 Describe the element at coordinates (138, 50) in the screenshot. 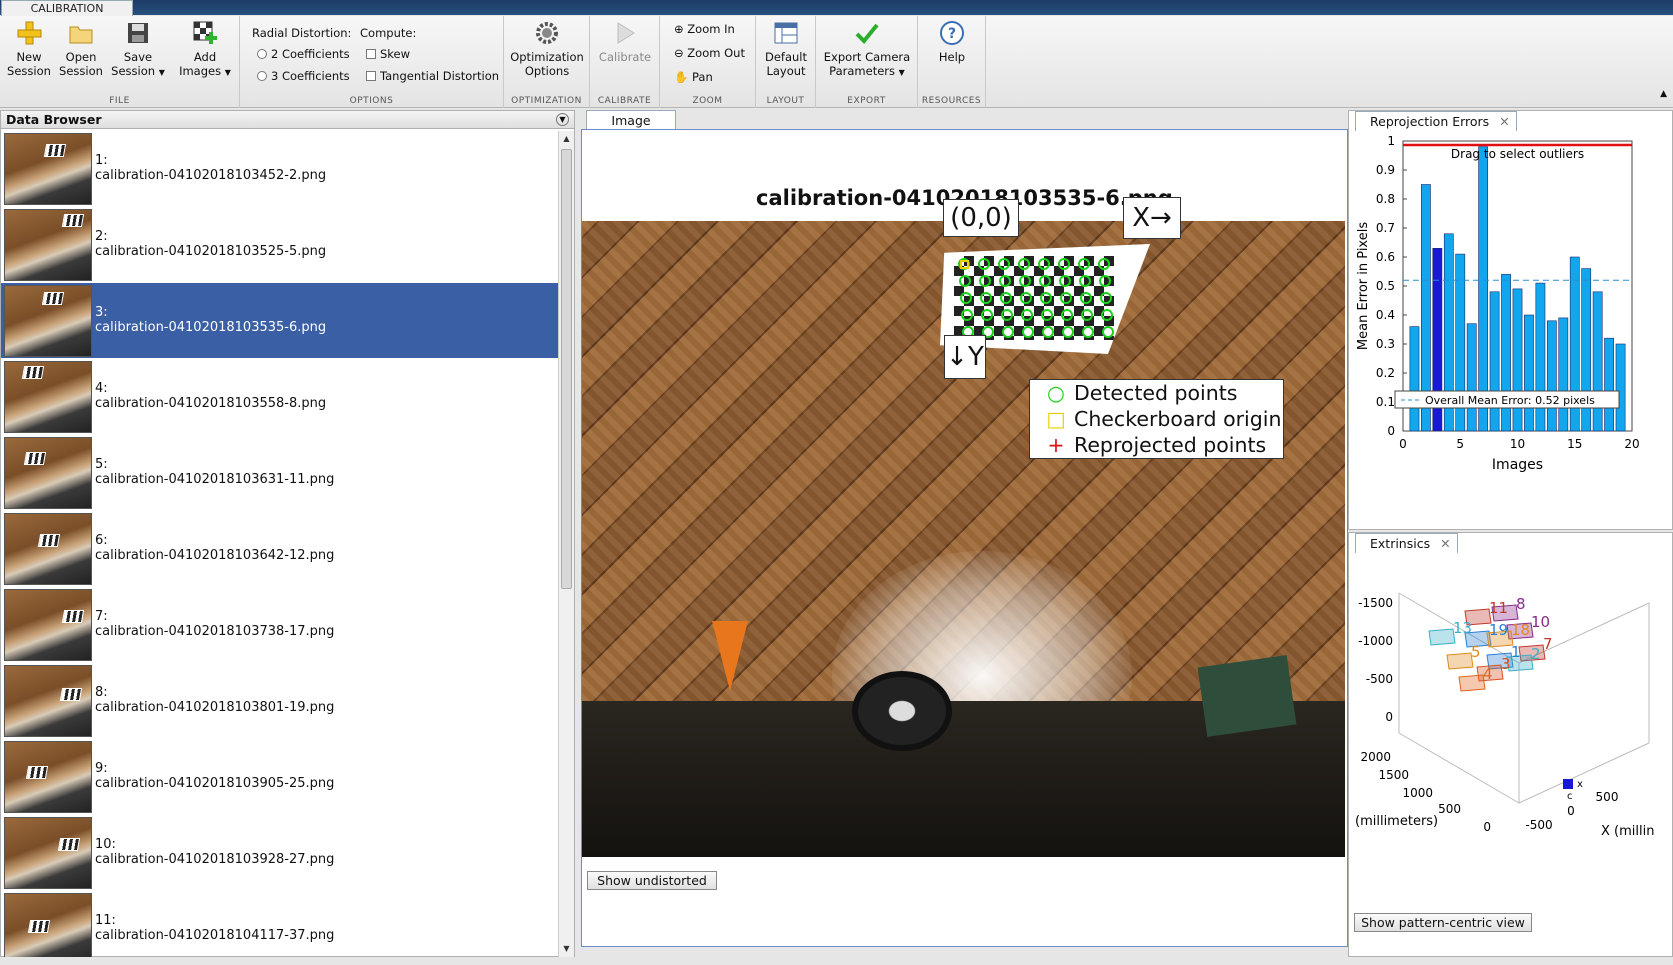

I see `save-session-button: Save Session ▼` at that location.